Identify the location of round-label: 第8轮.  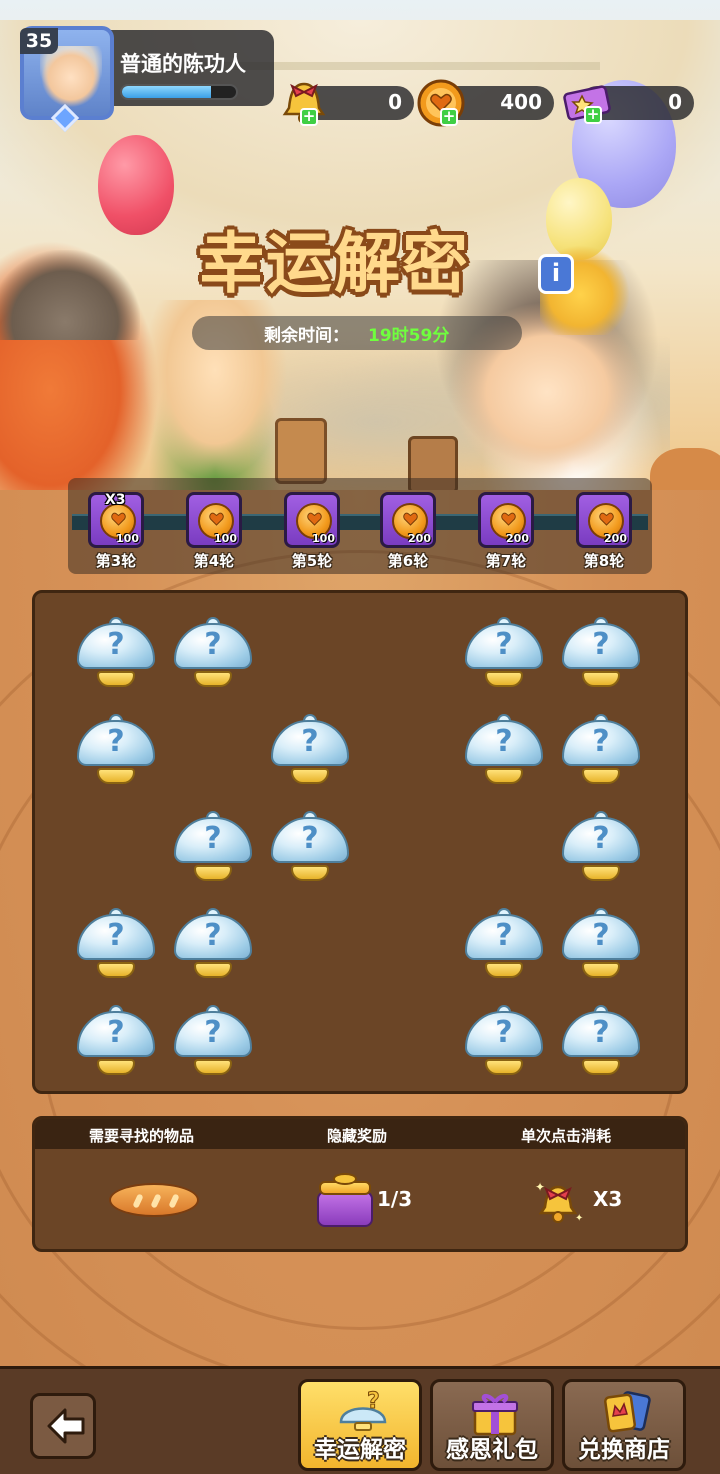
(604, 561).